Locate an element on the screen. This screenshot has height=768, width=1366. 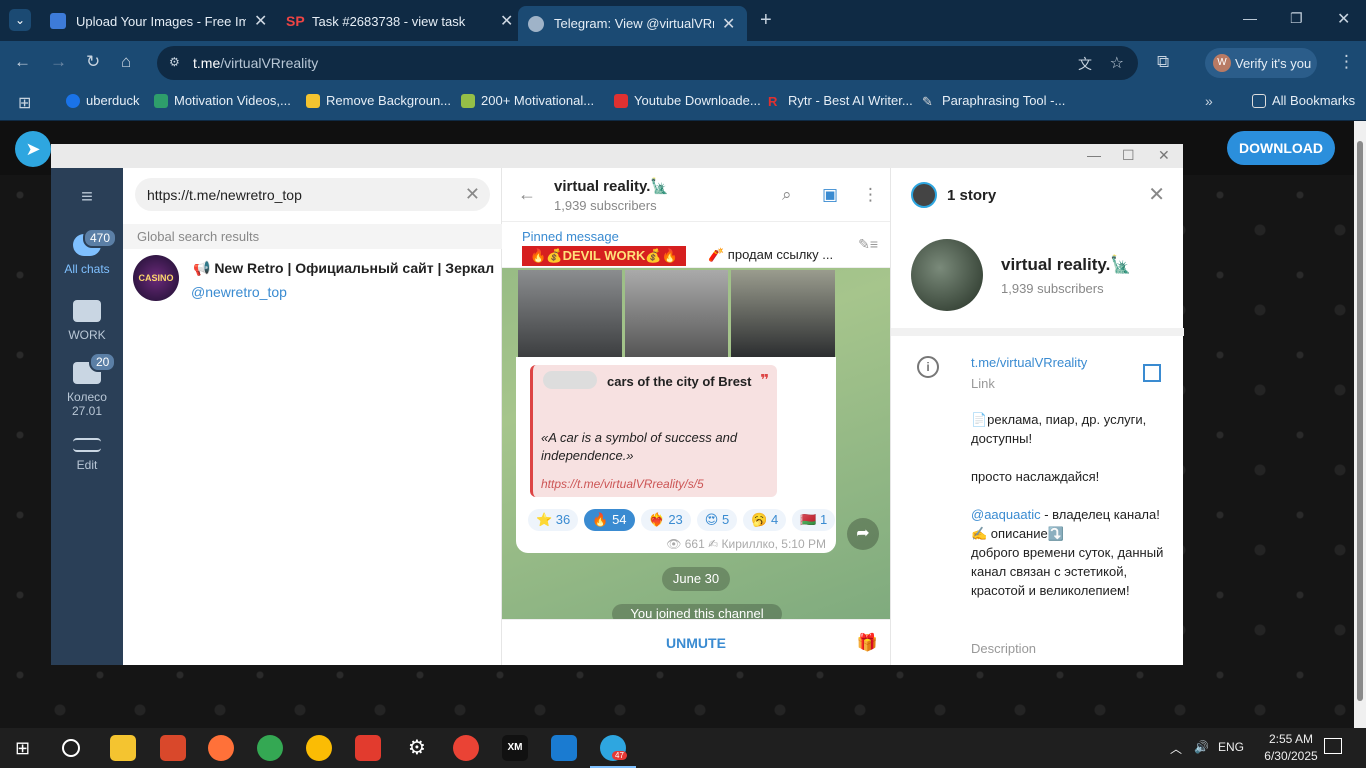
reactions-row: ⭐ 36 🔥 54 ❤️‍🔥 23 😍 5 🥱 4 🇧🇾 1 is located at coordinates (682, 520).